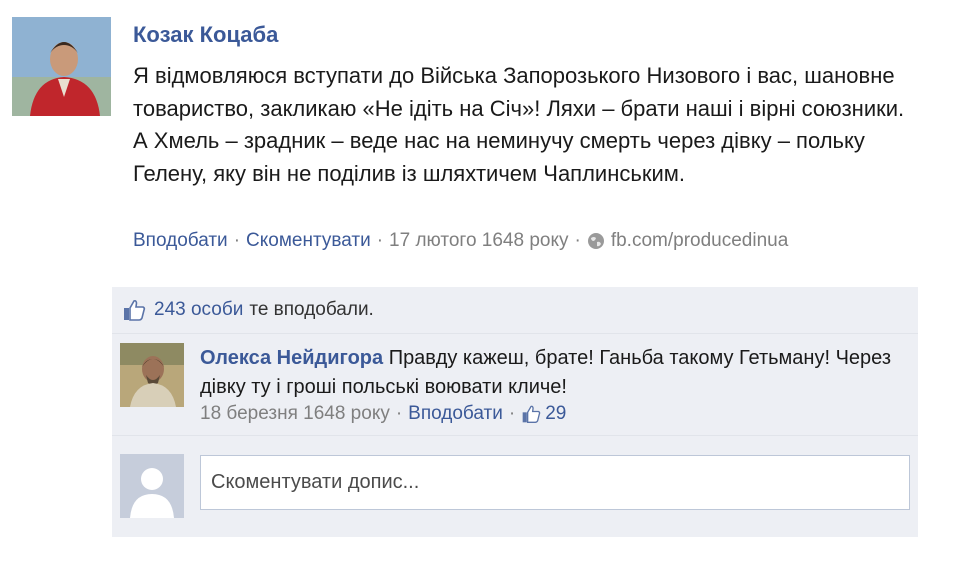 The image size is (960, 569). What do you see at coordinates (699, 241) in the screenshot?
I see `post-source: fb.com/producedinua` at bounding box center [699, 241].